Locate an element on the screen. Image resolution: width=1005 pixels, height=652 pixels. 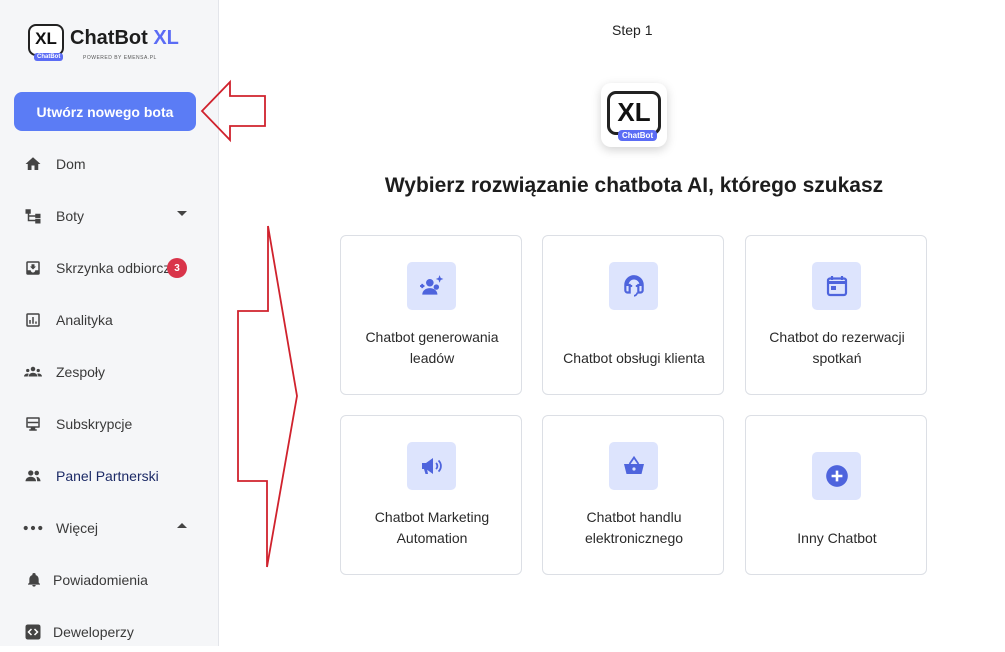
sidebar-item-more: Więcej is located at coordinates (109, 528).